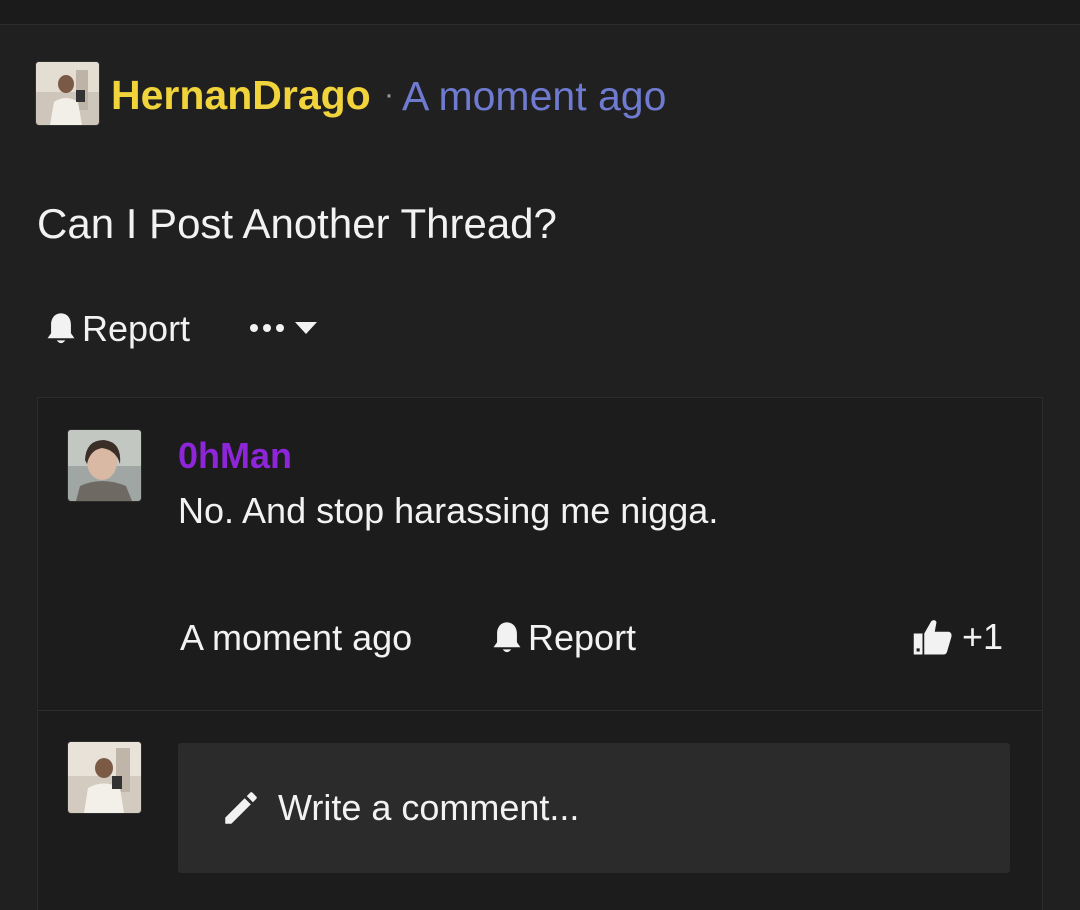 The width and height of the screenshot is (1080, 910). I want to click on comment-text: No. And stop harassing me nigga., so click(448, 510).